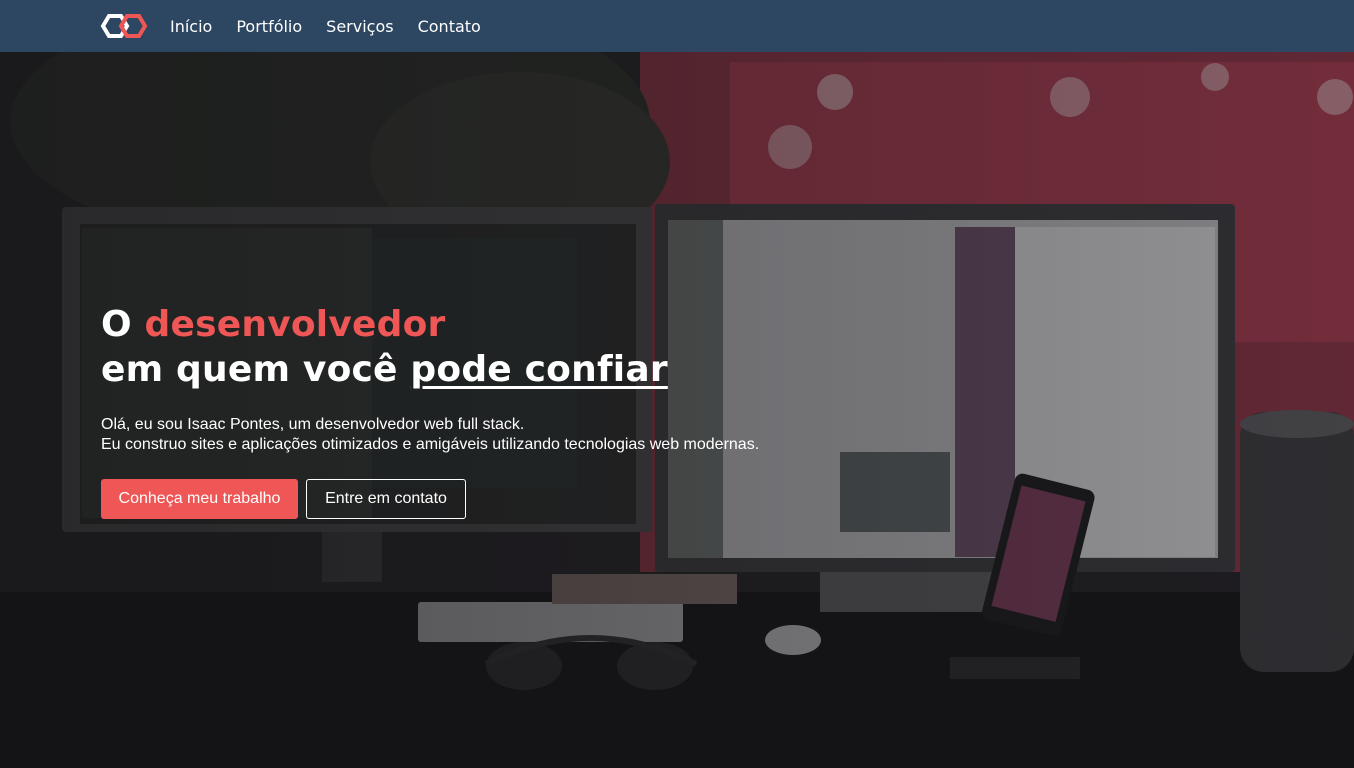 The width and height of the screenshot is (1354, 768). Describe the element at coordinates (199, 499) in the screenshot. I see `portfolio-cta-button: Conheça meu trabalho` at that location.